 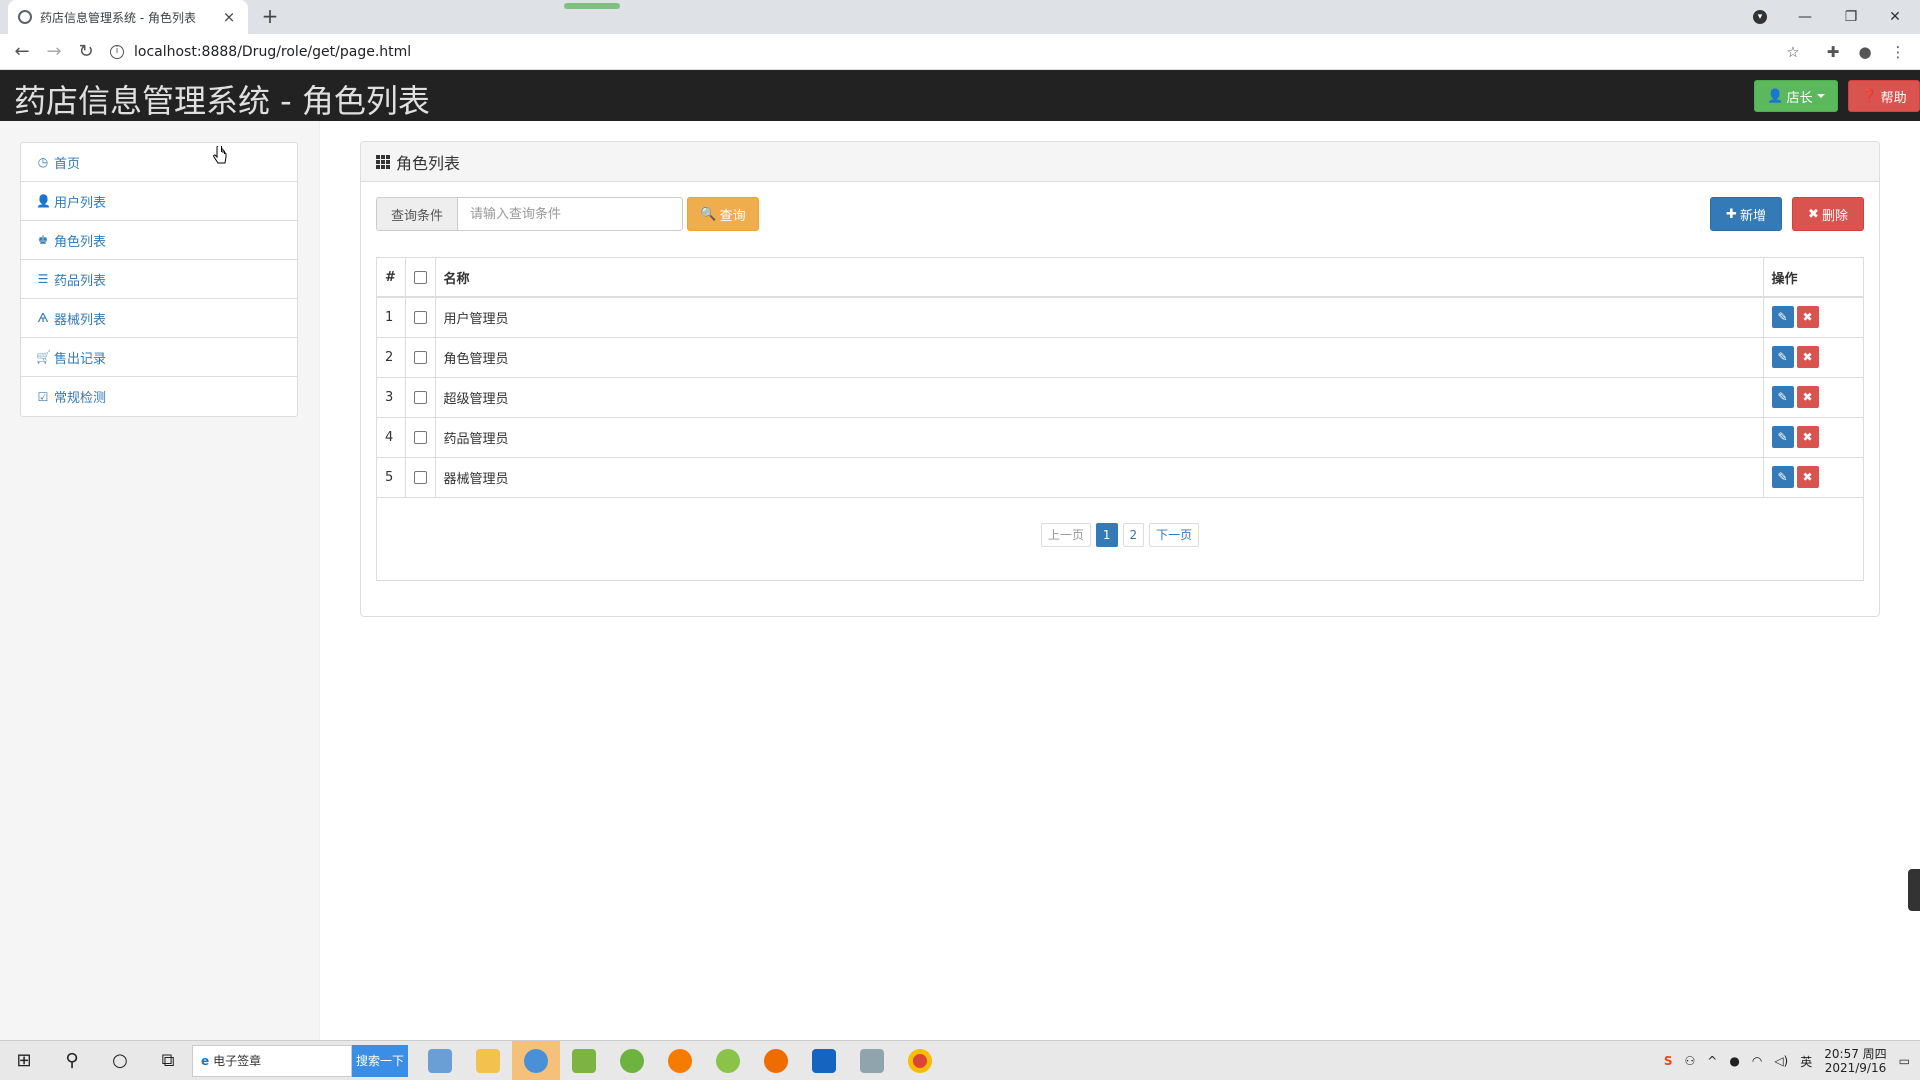 I want to click on taskbar-app-search-tool, so click(x=776, y=1060).